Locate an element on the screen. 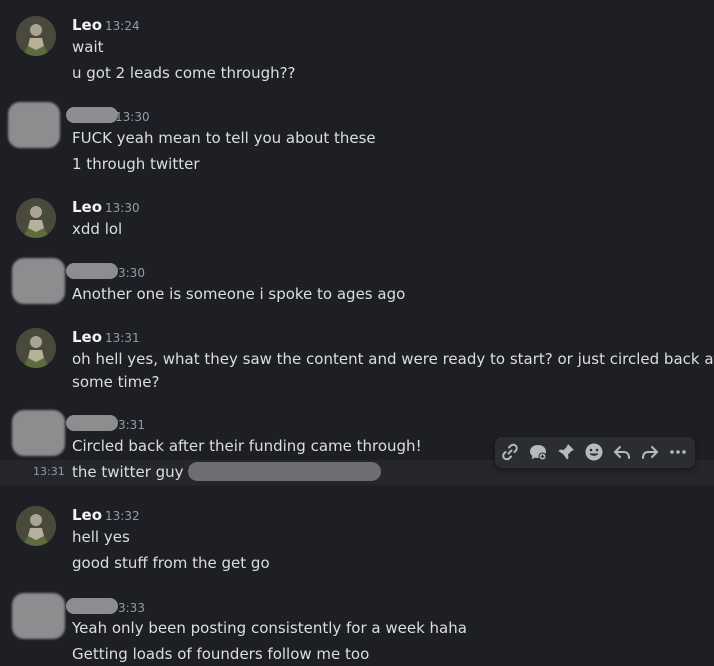  message-timestamp: 13:24 is located at coordinates (122, 26).